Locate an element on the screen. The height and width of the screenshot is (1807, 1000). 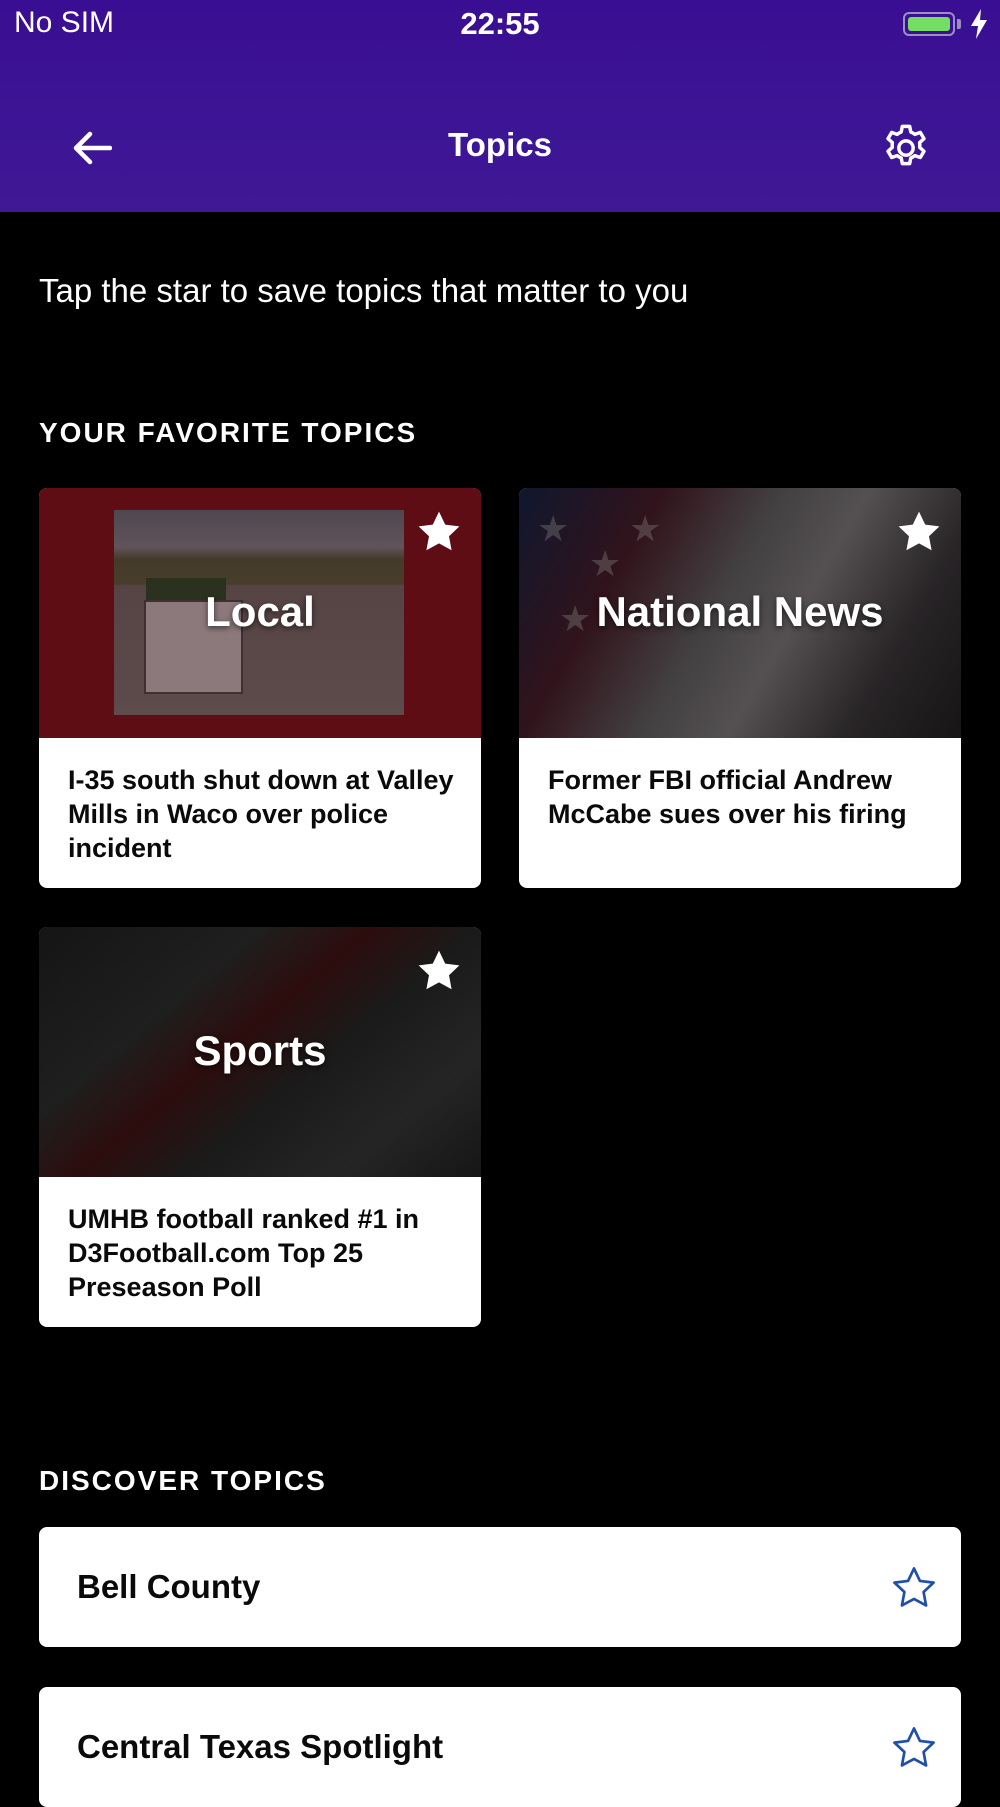
charging-bolt-icon is located at coordinates (979, 24).